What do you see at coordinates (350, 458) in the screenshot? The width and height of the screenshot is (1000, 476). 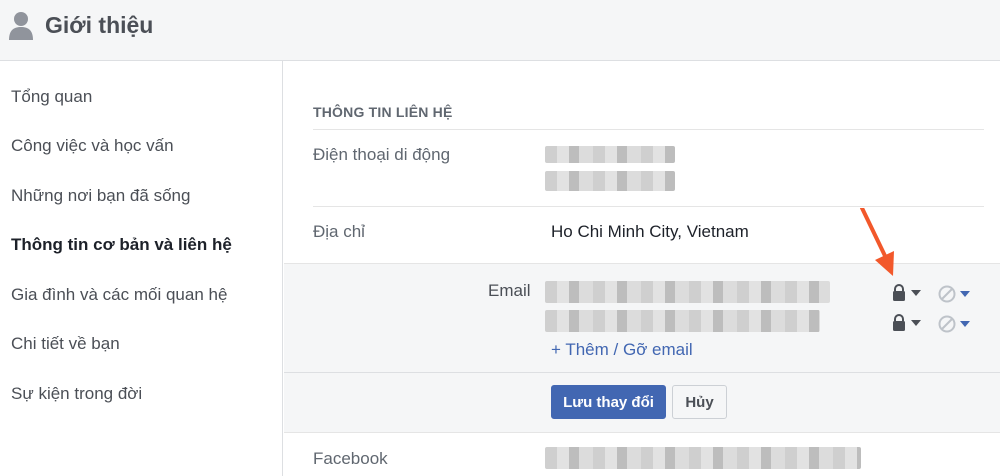 I see `facebook-label: Facebook` at bounding box center [350, 458].